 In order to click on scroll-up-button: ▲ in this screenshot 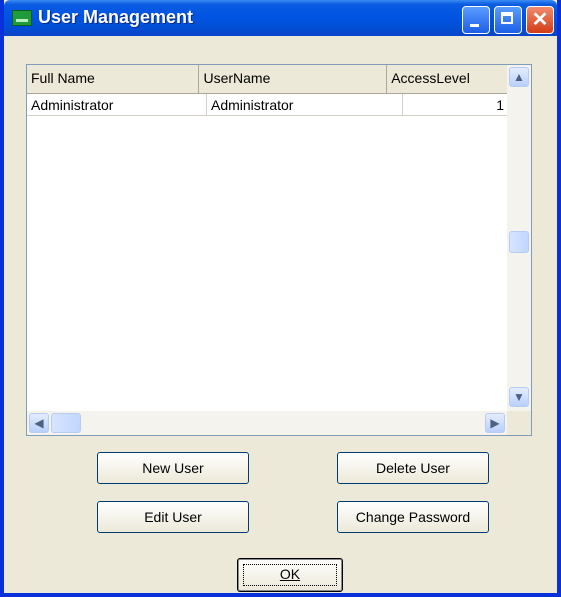, I will do `click(519, 77)`.